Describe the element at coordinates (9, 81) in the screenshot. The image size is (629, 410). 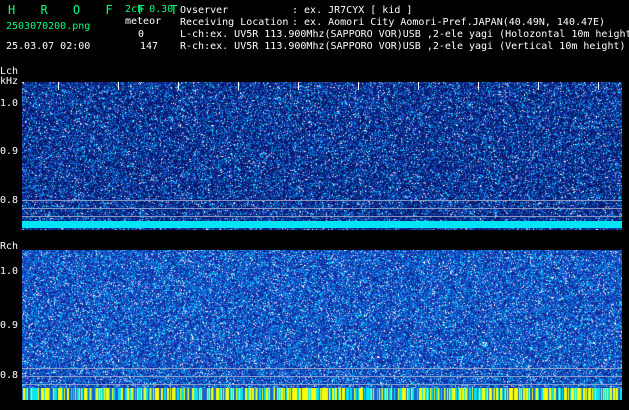
I see `lch-unit: kHz` at that location.